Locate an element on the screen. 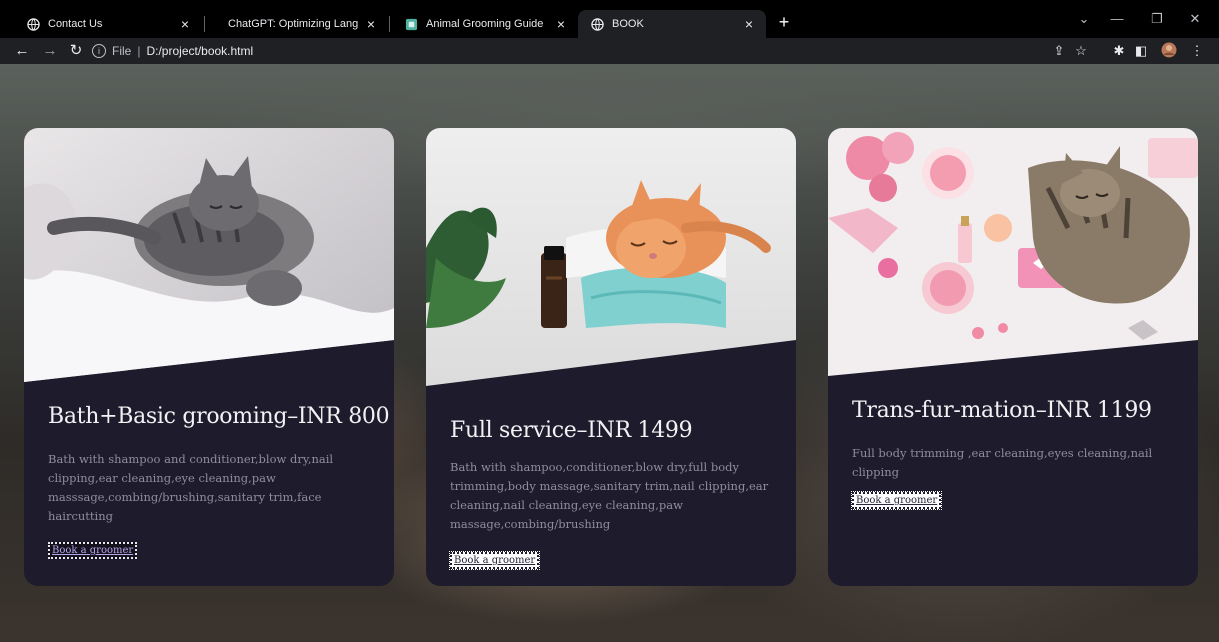 This screenshot has height=642, width=1219. card-title: Trans-fur-mation–INR 1199 is located at coordinates (1002, 410).